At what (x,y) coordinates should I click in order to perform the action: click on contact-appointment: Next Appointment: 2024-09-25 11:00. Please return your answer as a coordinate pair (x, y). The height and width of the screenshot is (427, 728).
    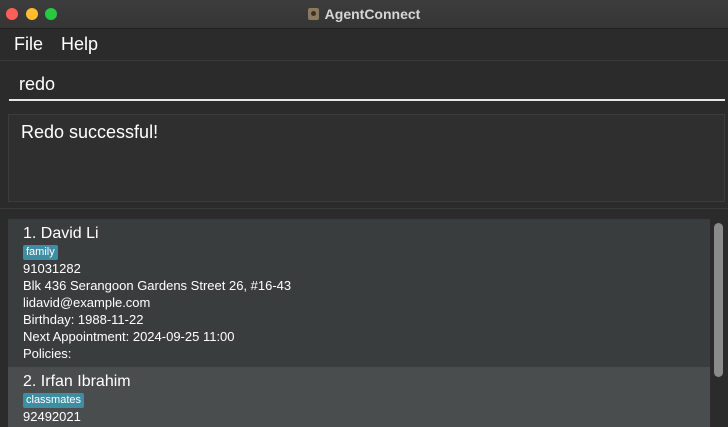
    Looking at the image, I should click on (129, 336).